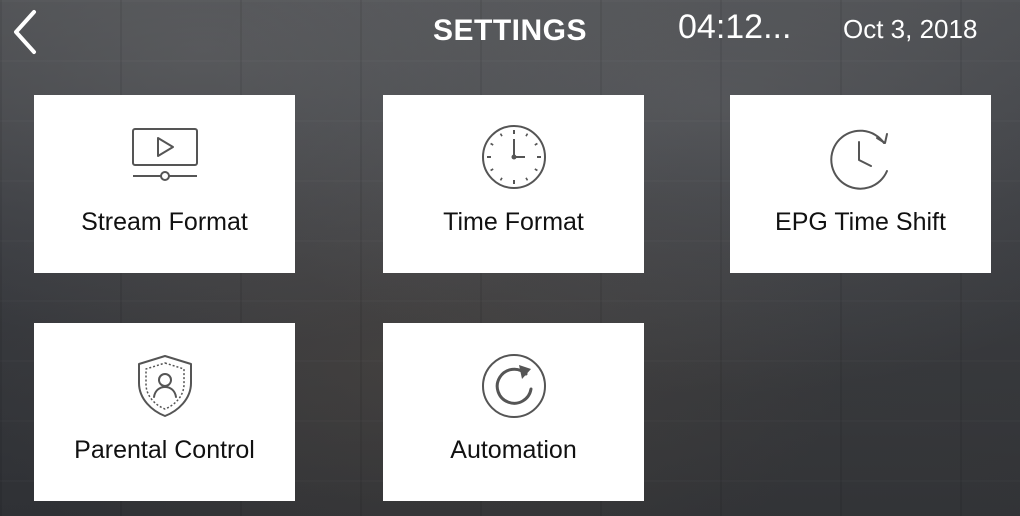  I want to click on time-format-tile: Time Format, so click(513, 184).